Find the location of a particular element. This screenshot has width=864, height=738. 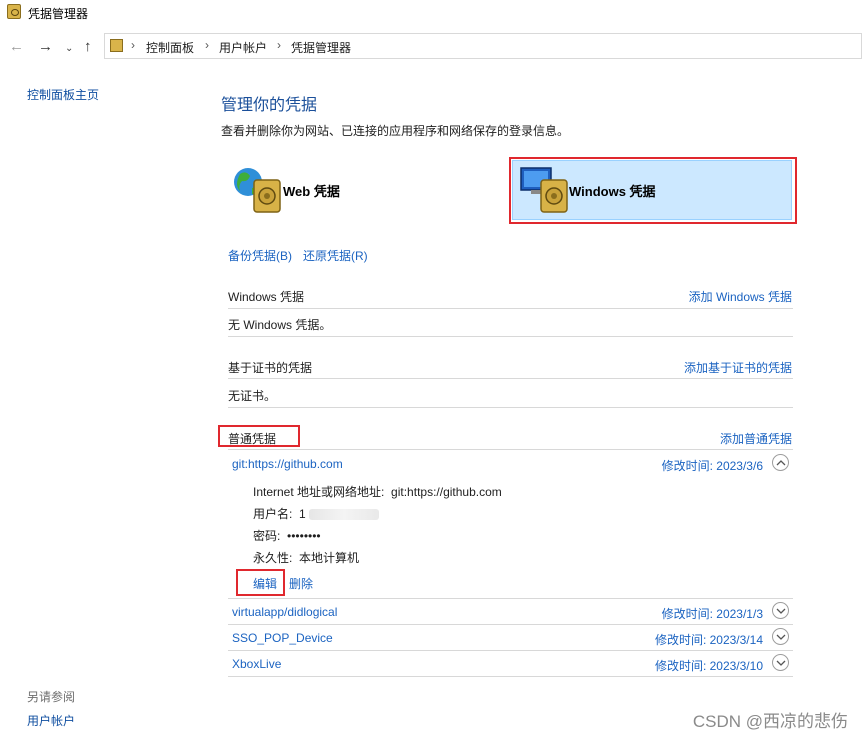

credential-modified-date: 修改时间: 2023/3/14 is located at coordinates (708, 640).